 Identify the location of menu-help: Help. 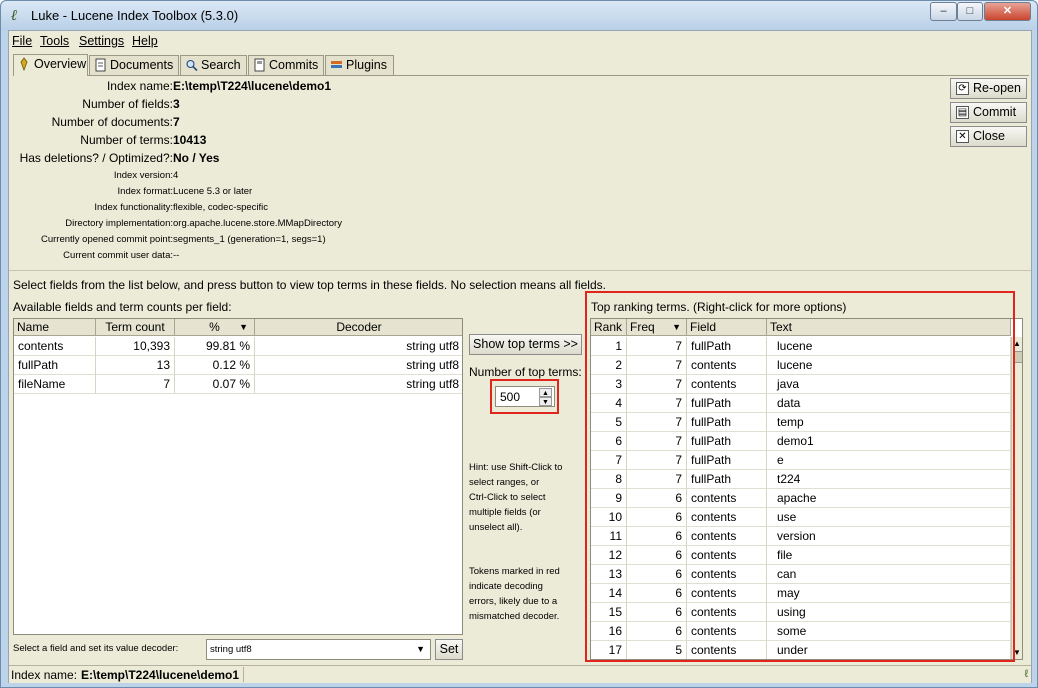
(145, 41).